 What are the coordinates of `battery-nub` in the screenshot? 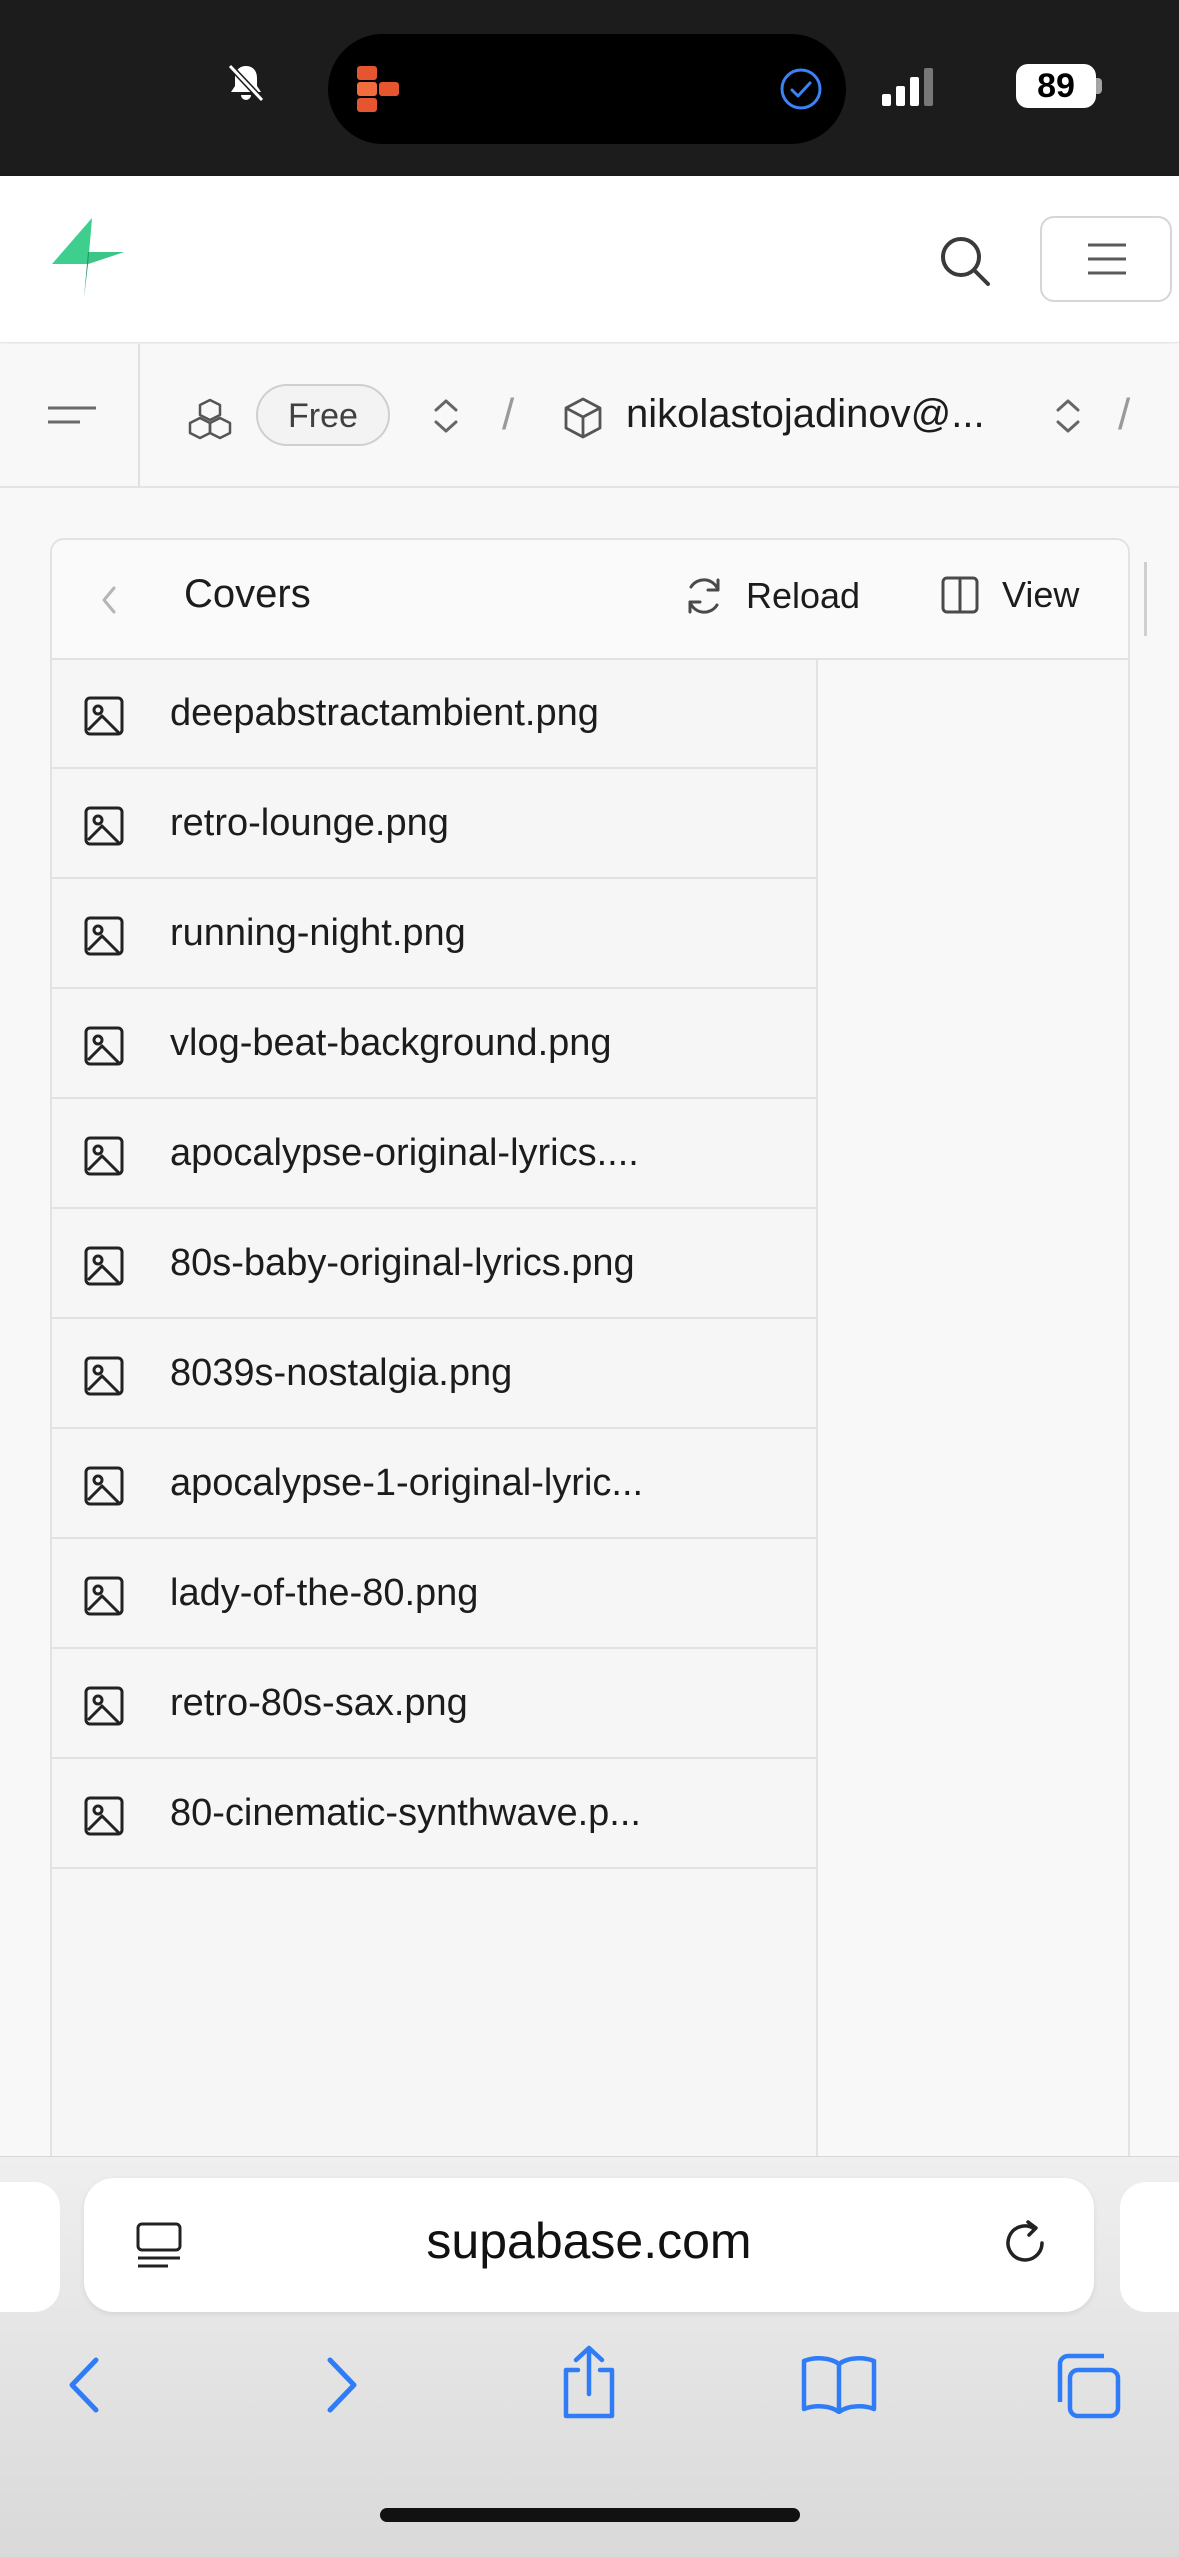 It's located at (1099, 86).